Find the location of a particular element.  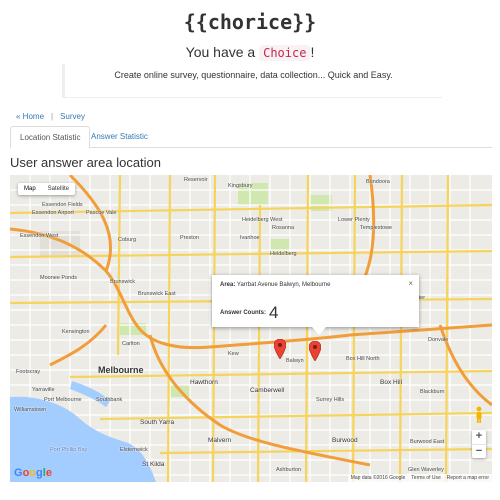

breadcrumb: « Home | Survey is located at coordinates (50, 116).